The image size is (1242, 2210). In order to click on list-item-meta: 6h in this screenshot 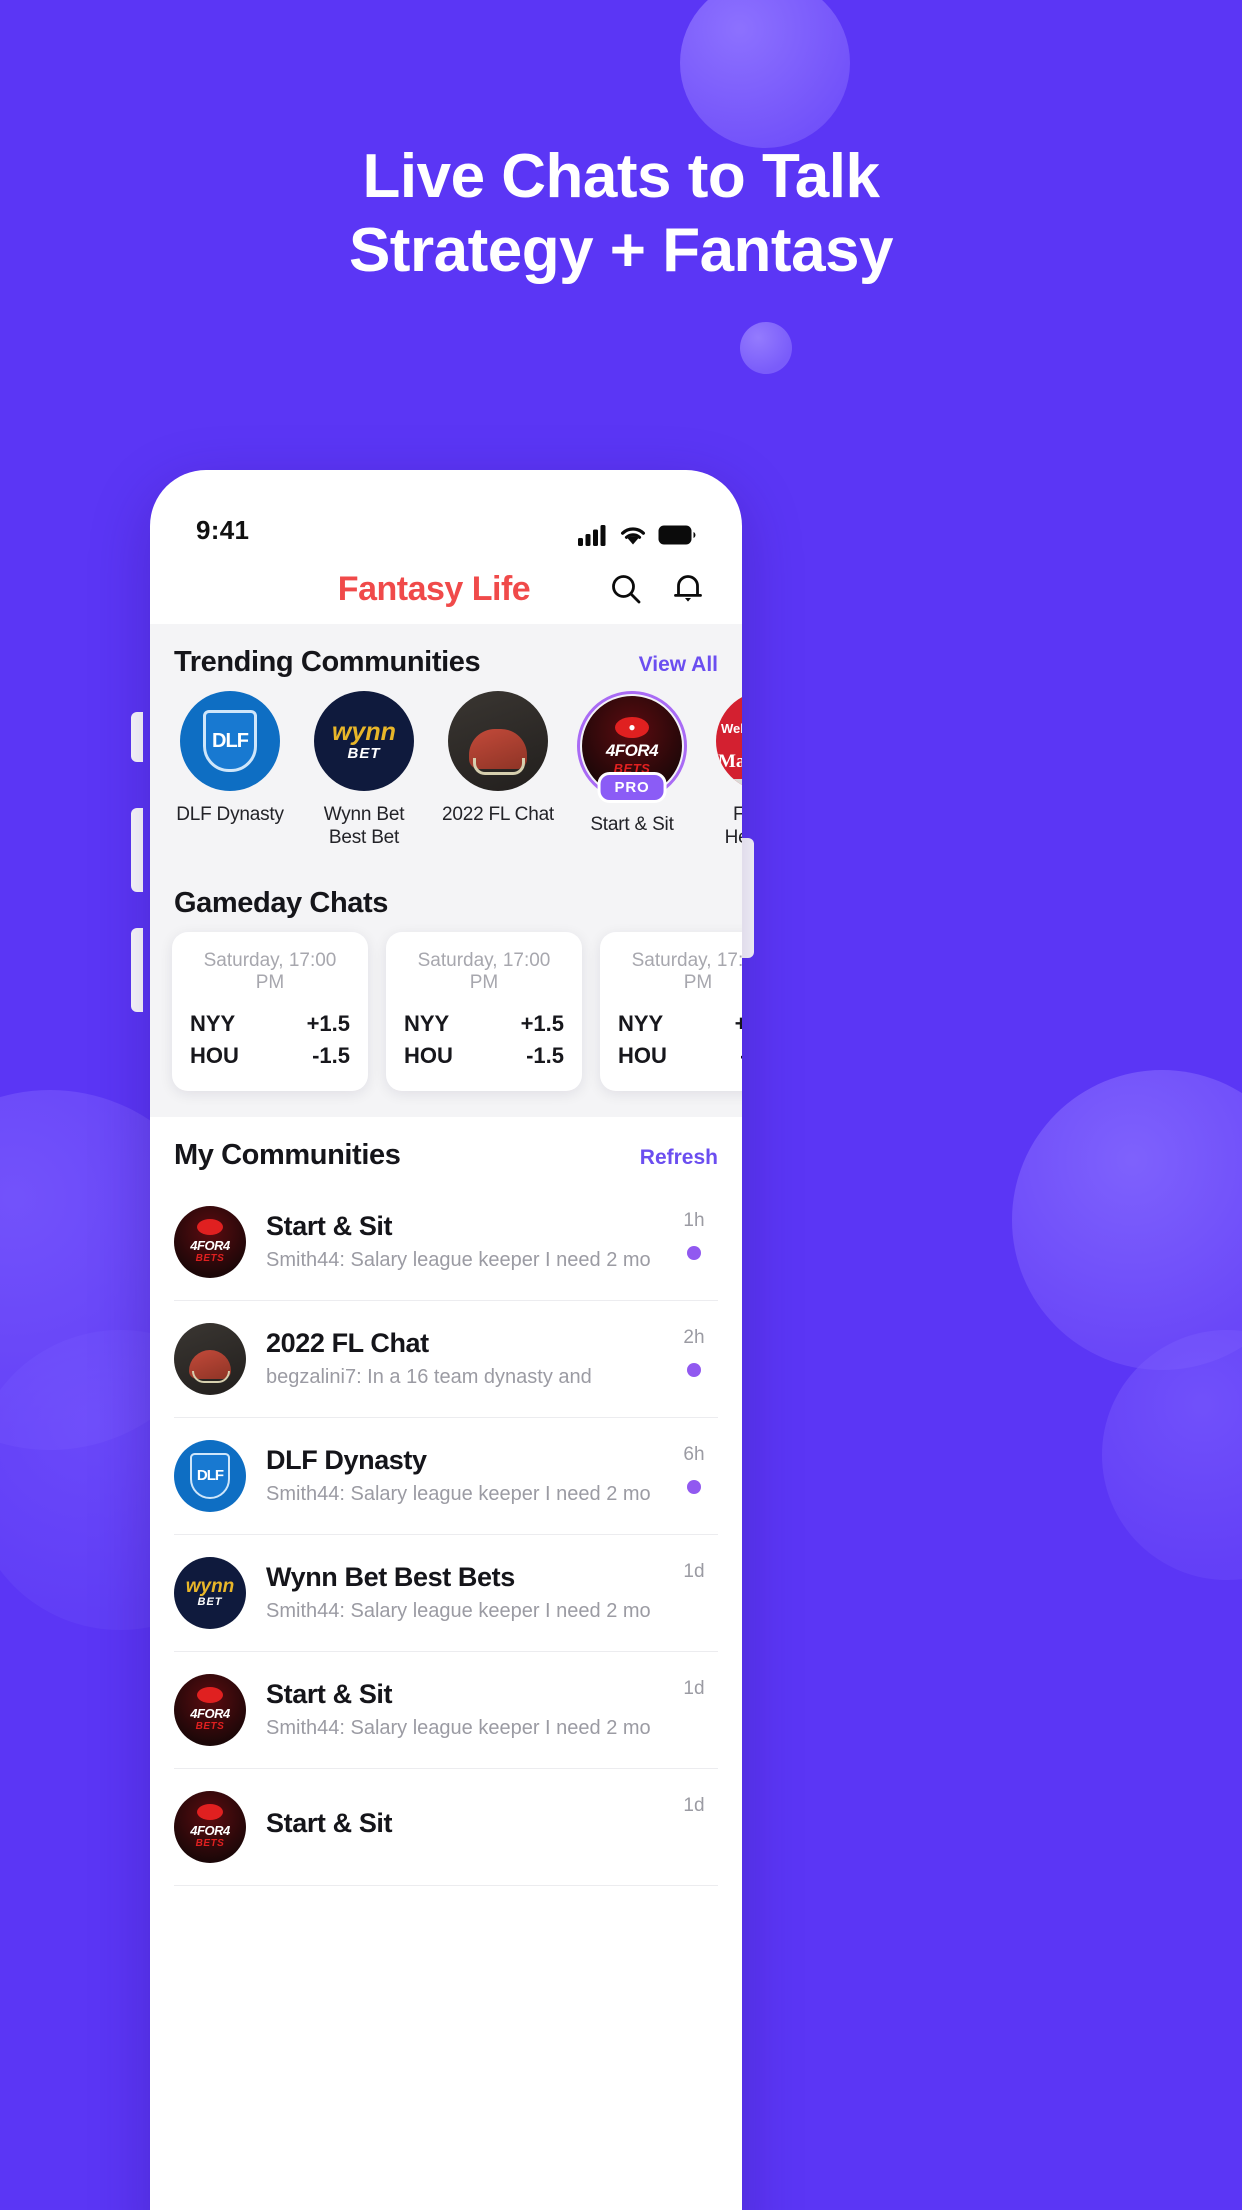, I will do `click(694, 1467)`.